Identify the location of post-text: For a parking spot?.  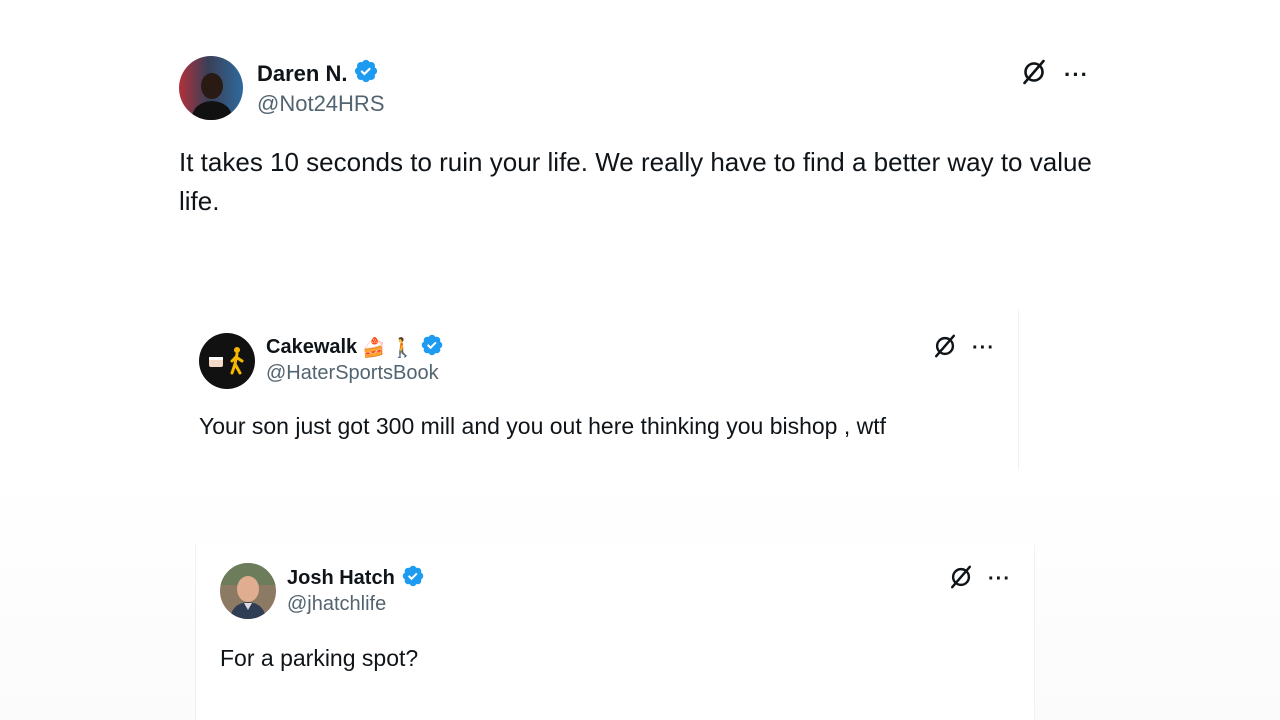
(319, 658).